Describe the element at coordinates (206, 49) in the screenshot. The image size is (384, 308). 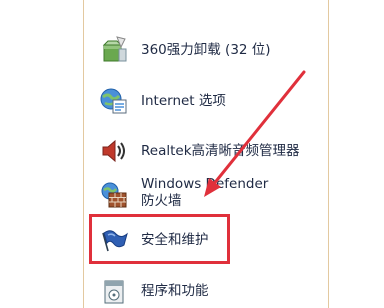
I see `item-label: 360强力卸载 (32 位)` at that location.